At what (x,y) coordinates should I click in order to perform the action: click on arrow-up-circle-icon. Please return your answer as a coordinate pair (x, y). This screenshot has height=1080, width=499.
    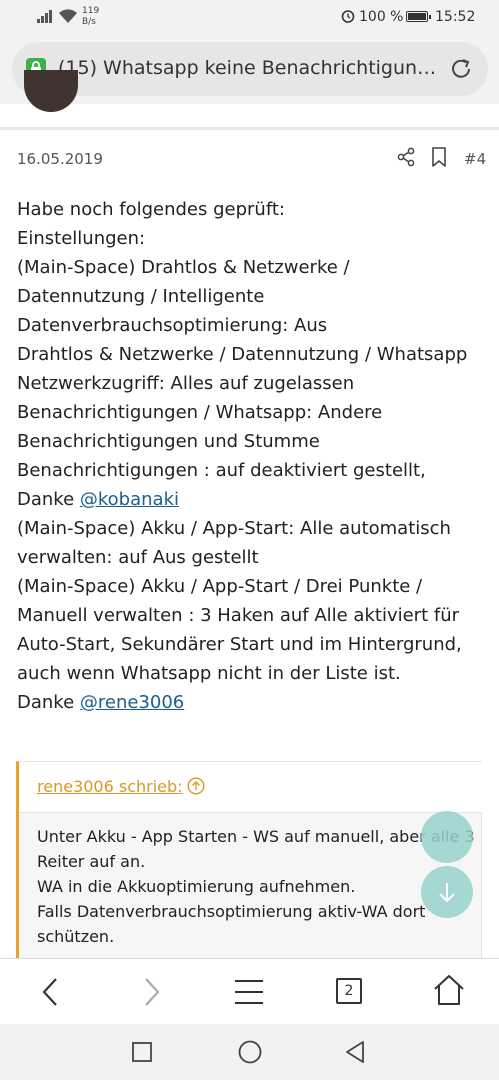
    Looking at the image, I should click on (196, 786).